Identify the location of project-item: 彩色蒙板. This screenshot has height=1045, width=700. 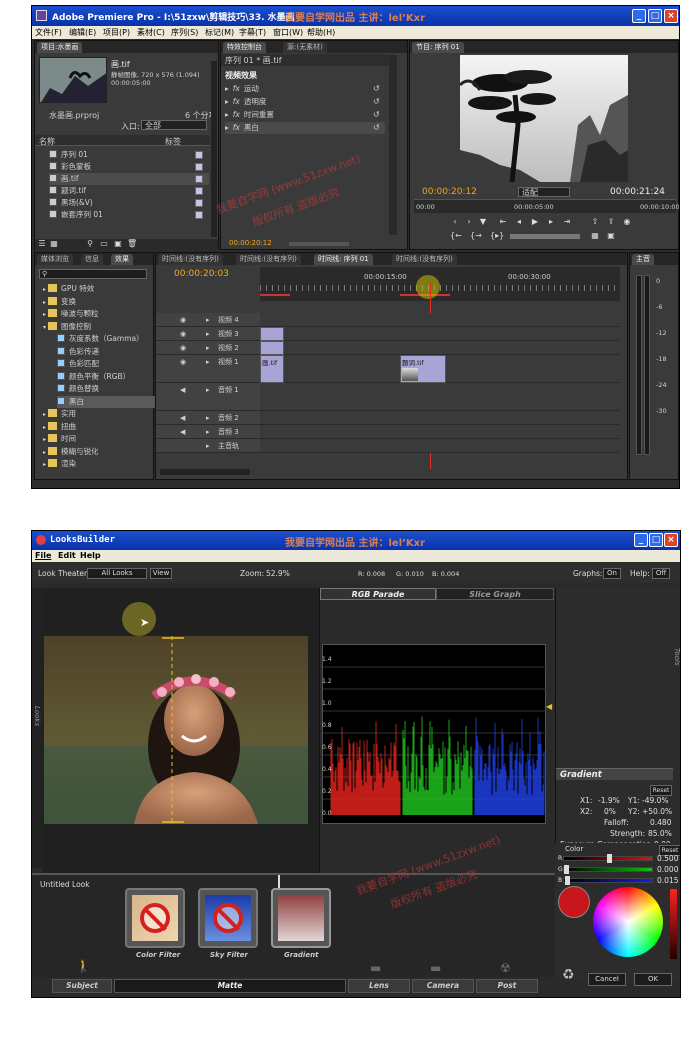
(129, 167).